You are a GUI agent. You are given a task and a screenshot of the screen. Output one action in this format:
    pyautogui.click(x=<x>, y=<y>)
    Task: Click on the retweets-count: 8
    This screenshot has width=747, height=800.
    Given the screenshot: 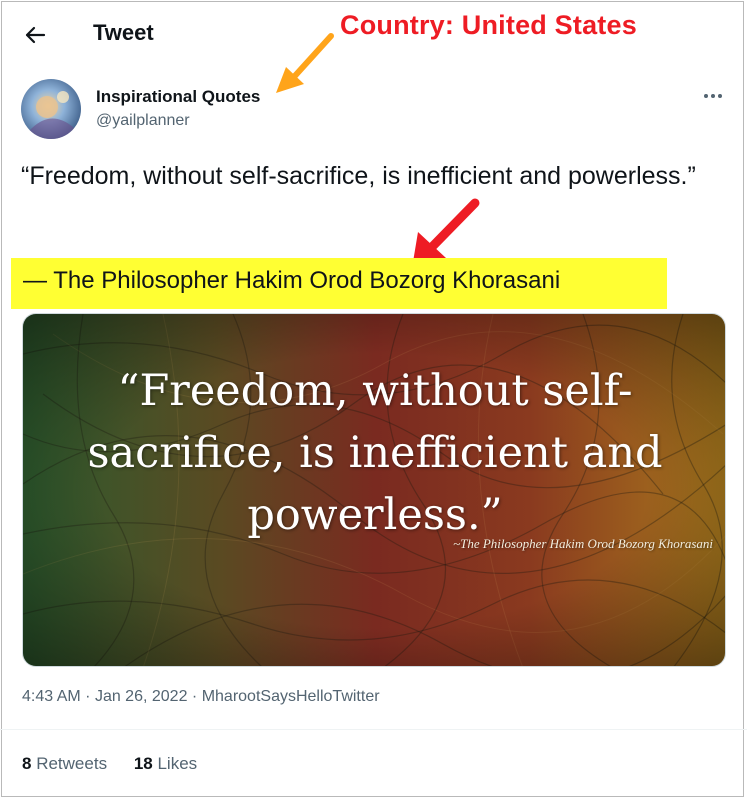 What is the action you would take?
    pyautogui.click(x=27, y=763)
    